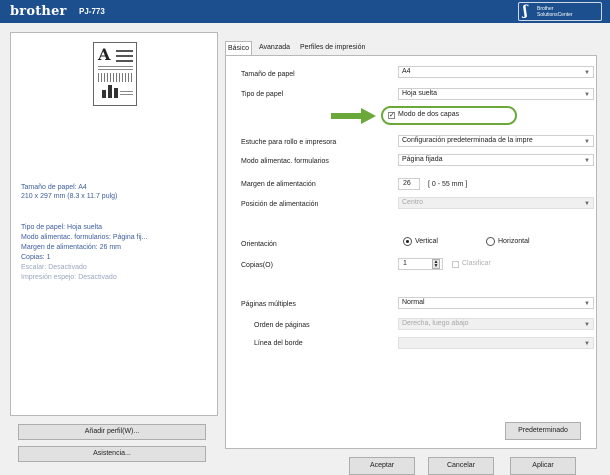 The width and height of the screenshot is (610, 475). What do you see at coordinates (268, 74) in the screenshot?
I see `paper-size-label: Tamaño de papel` at bounding box center [268, 74].